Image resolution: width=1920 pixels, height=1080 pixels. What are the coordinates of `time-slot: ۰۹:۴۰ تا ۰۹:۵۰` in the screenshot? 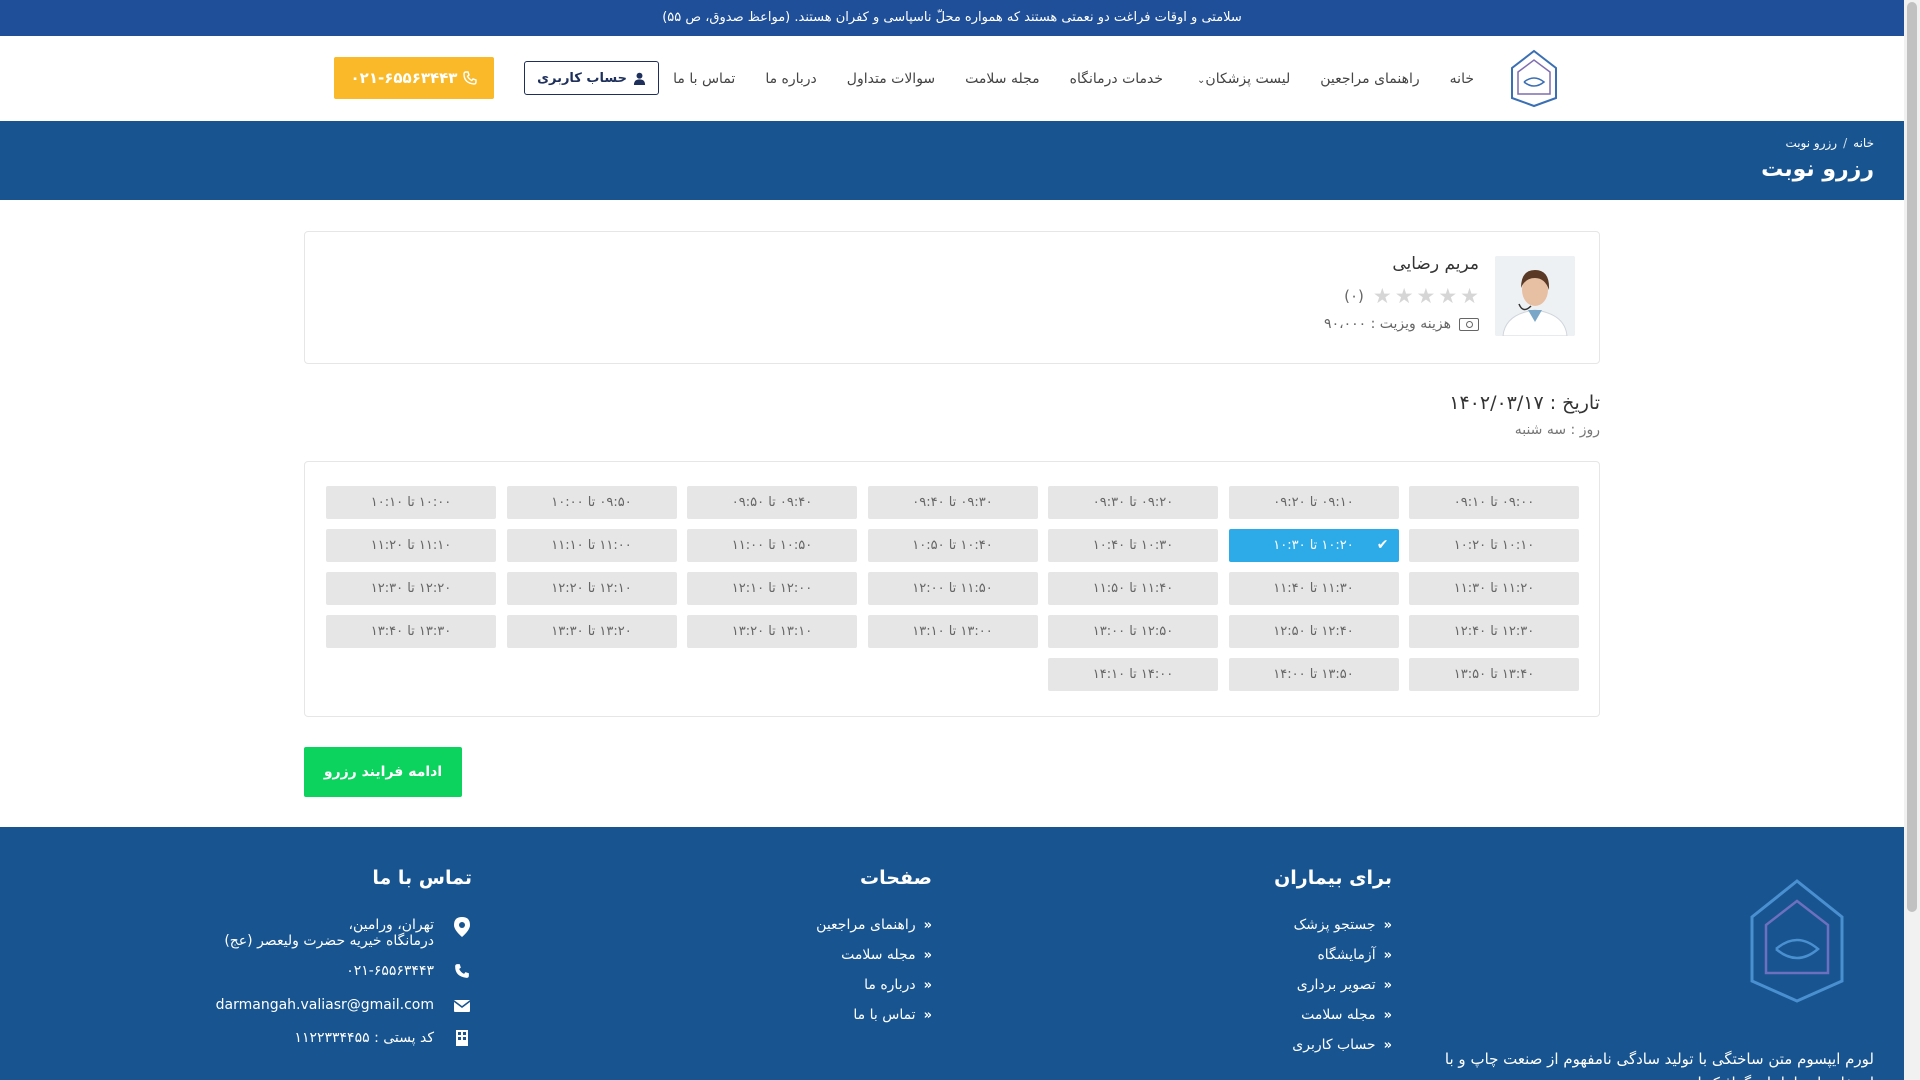 It's located at (772, 502).